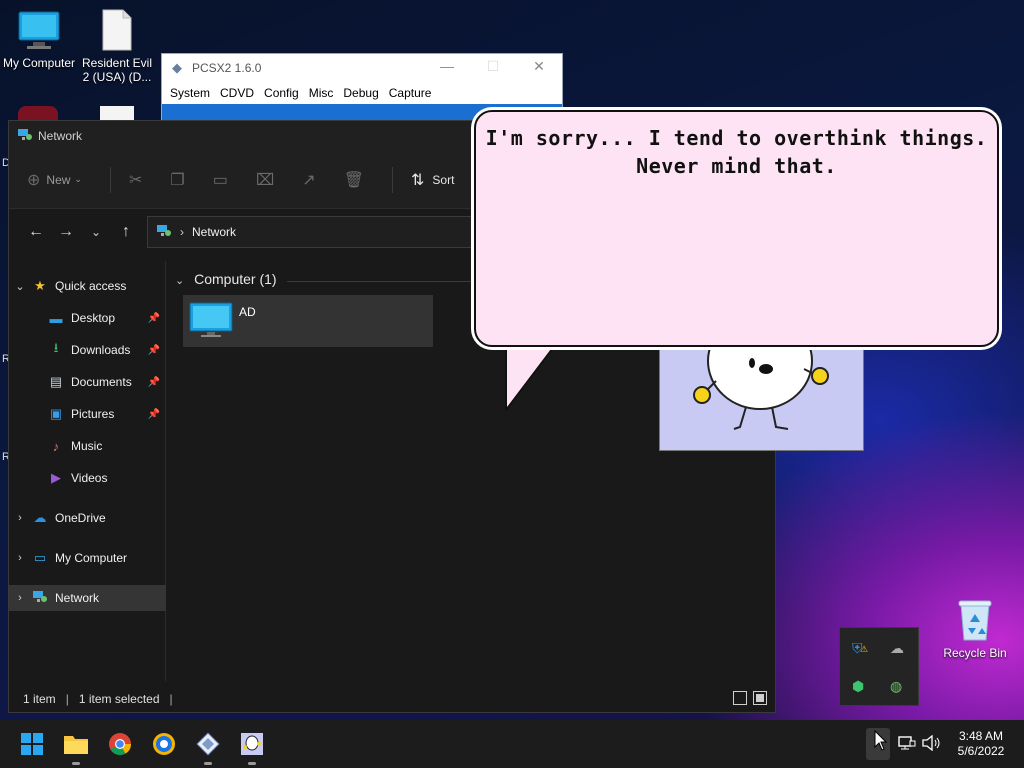 Image resolution: width=1024 pixels, height=768 pixels. Describe the element at coordinates (91, 286) in the screenshot. I see `nav-item-label: Quick access` at that location.